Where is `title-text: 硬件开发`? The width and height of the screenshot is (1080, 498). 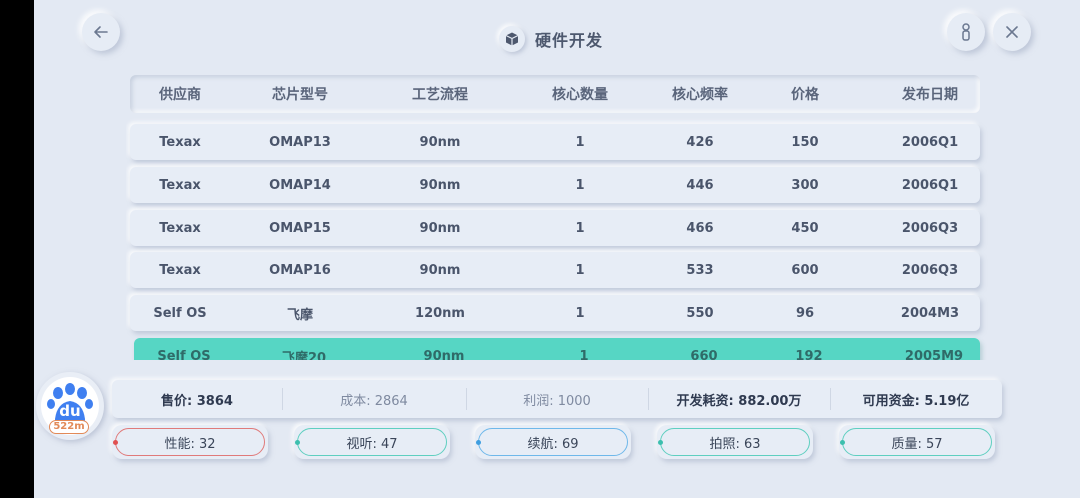 title-text: 硬件开发 is located at coordinates (569, 40).